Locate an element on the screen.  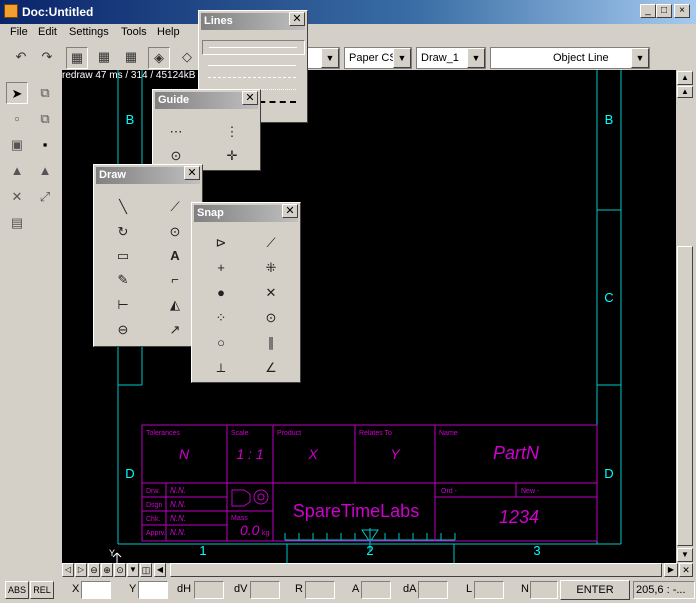
stack-icon: ▲ is located at coordinates (17, 171).